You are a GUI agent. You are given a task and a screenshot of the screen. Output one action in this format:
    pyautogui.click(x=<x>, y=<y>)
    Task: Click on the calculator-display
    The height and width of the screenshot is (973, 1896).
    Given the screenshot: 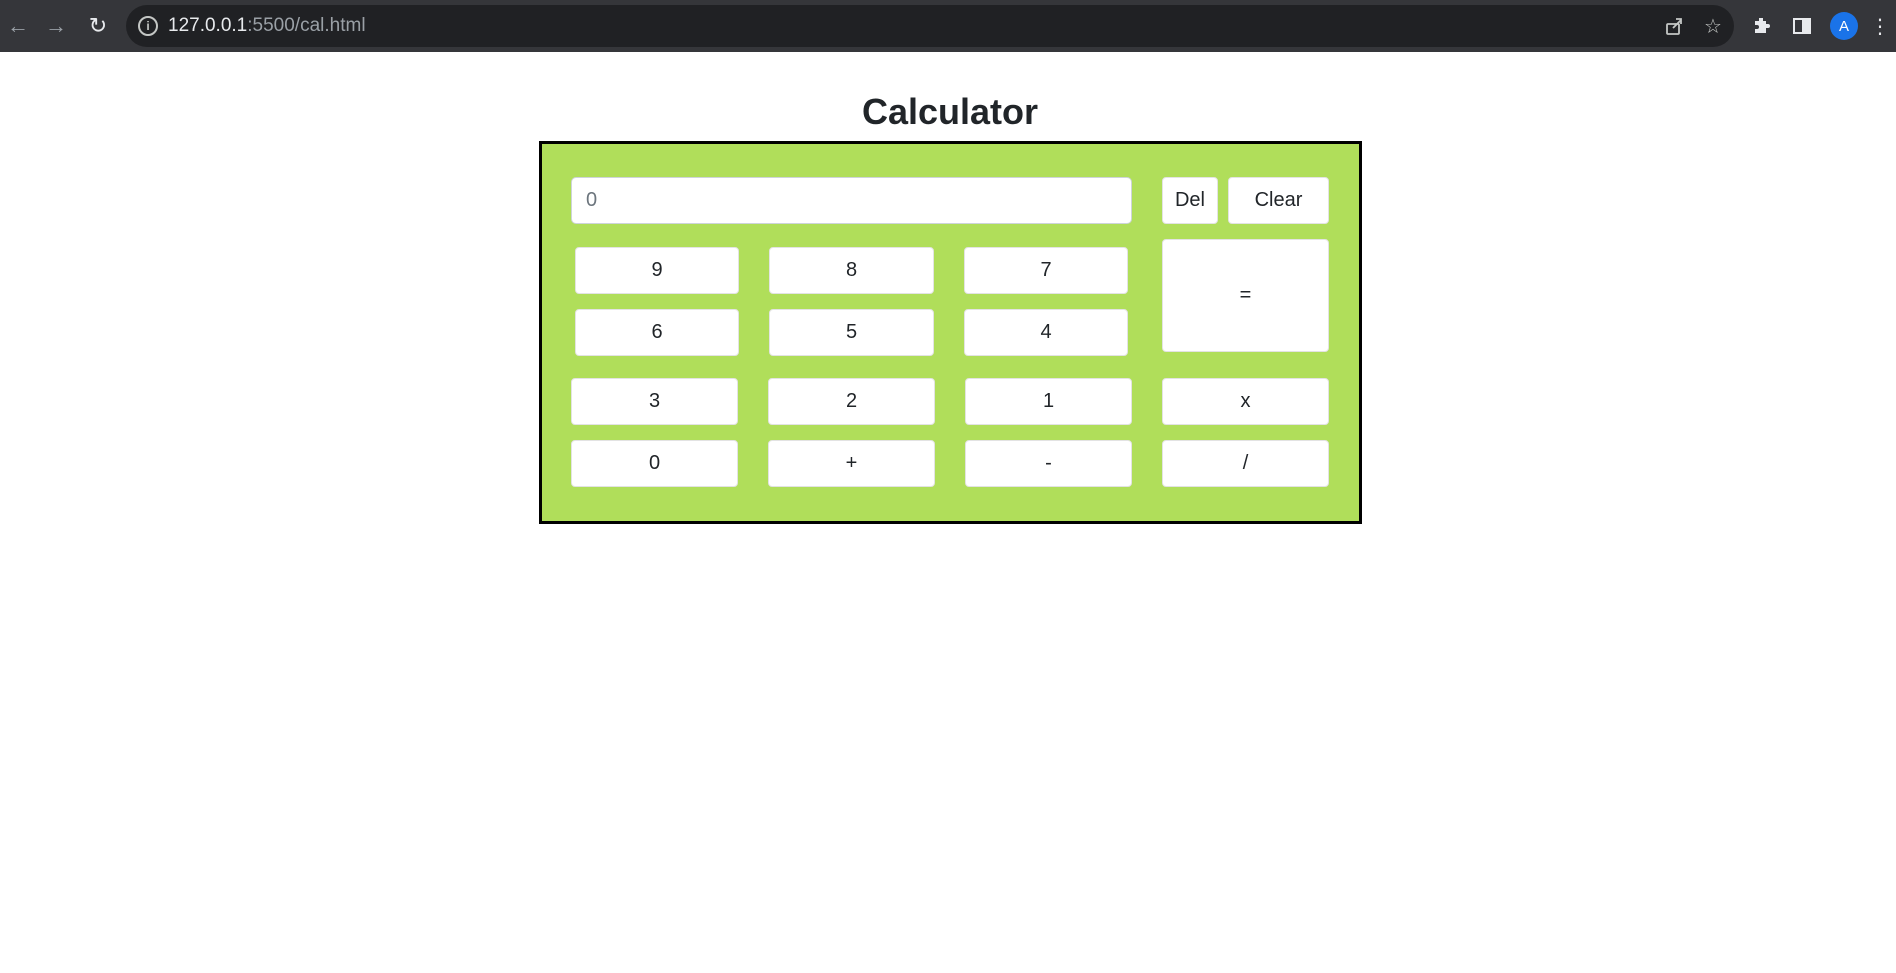 What is the action you would take?
    pyautogui.click(x=851, y=200)
    